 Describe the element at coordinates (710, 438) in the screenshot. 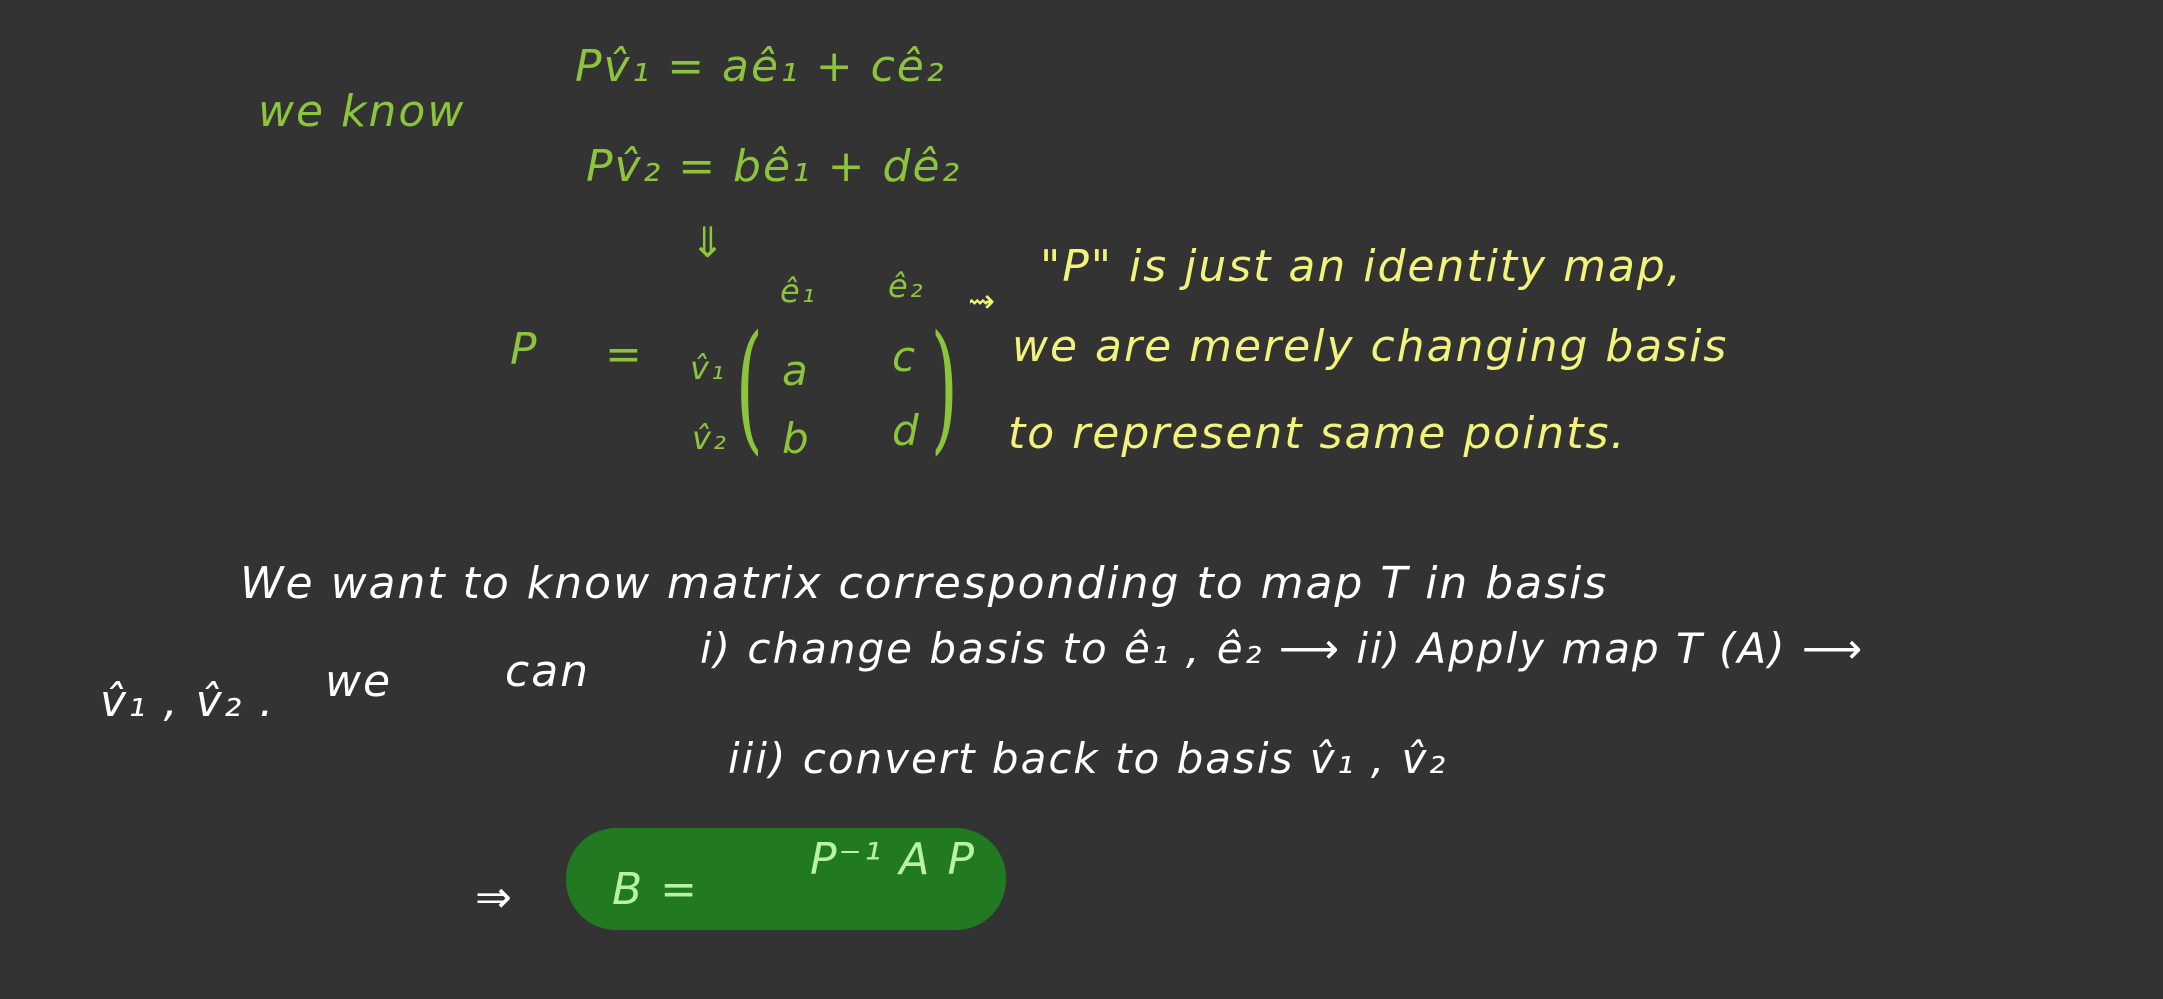

I see `matrix-row-v2: v̂₂` at that location.